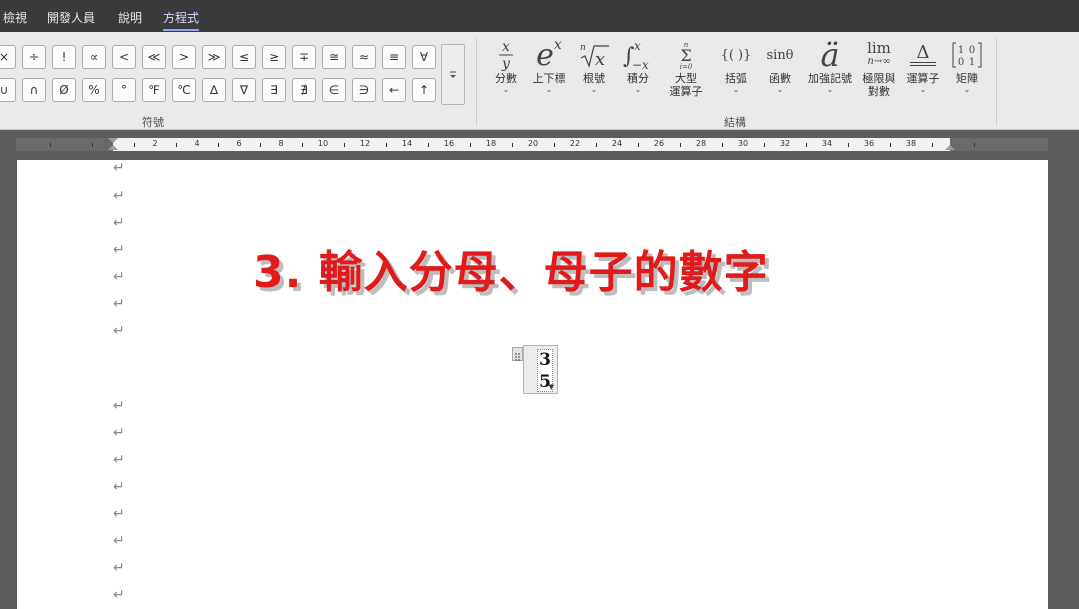 This screenshot has width=1079, height=609. What do you see at coordinates (113, 140) in the screenshot?
I see `first-line-indent-marker` at bounding box center [113, 140].